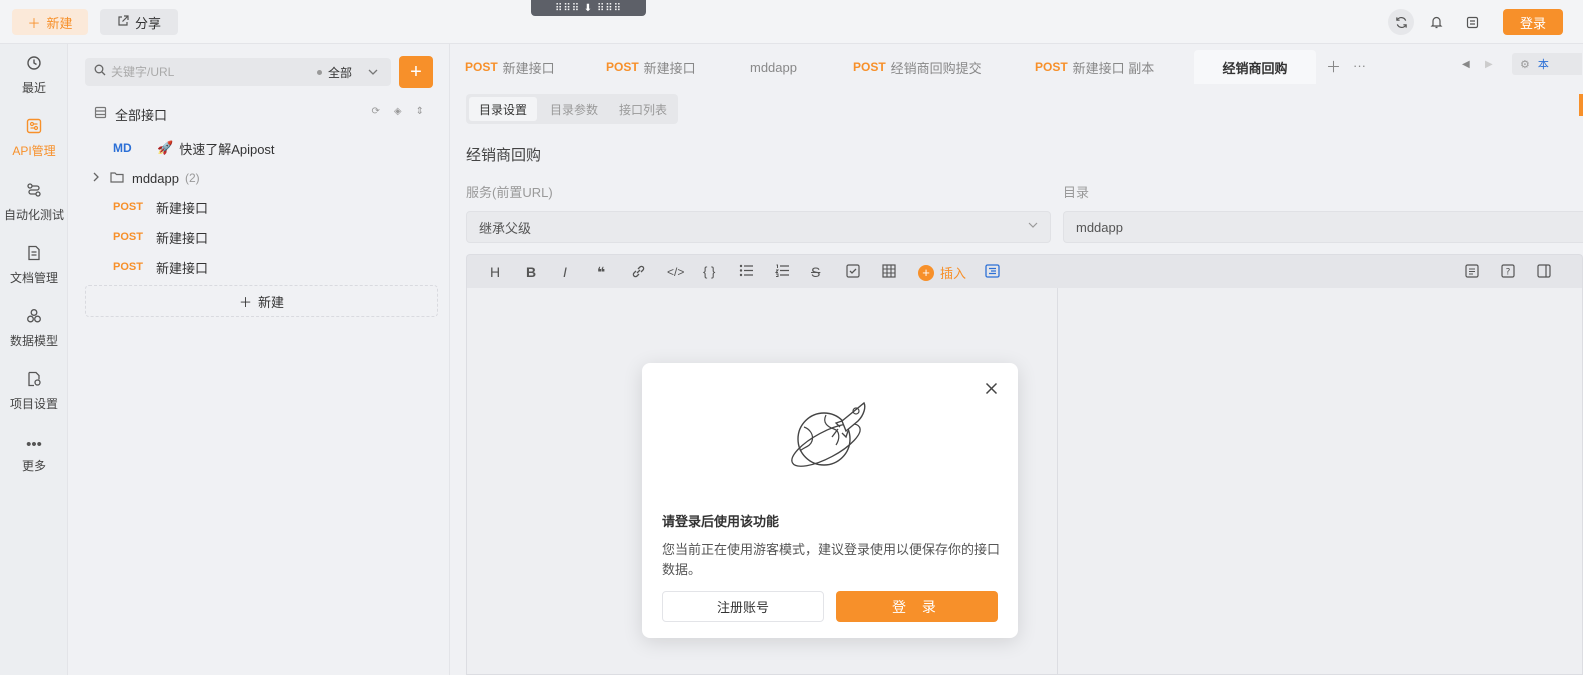 Image resolution: width=1583 pixels, height=675 pixels. I want to click on close-icon, so click(991, 389).